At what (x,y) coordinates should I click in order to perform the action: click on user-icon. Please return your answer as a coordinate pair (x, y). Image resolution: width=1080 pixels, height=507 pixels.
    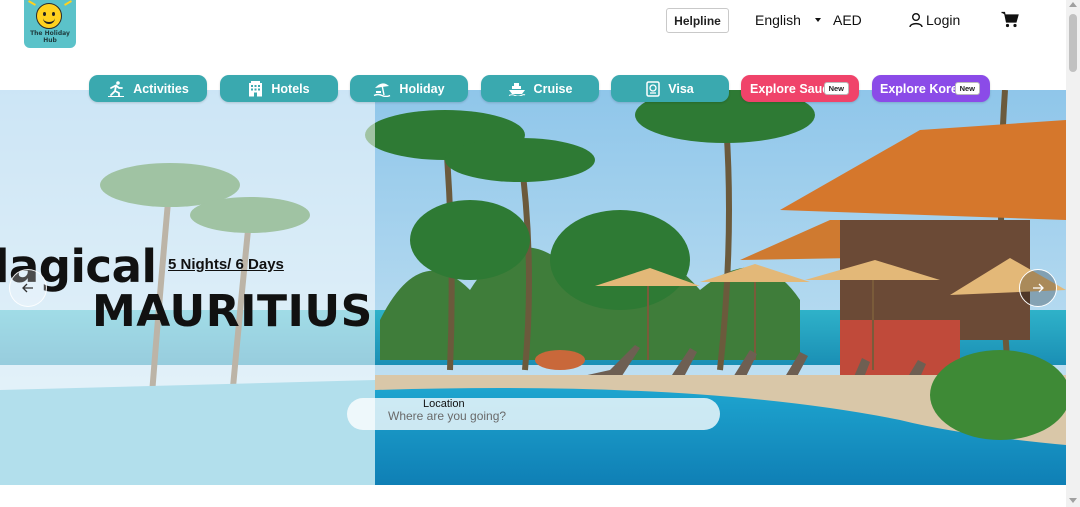
    Looking at the image, I should click on (916, 20).